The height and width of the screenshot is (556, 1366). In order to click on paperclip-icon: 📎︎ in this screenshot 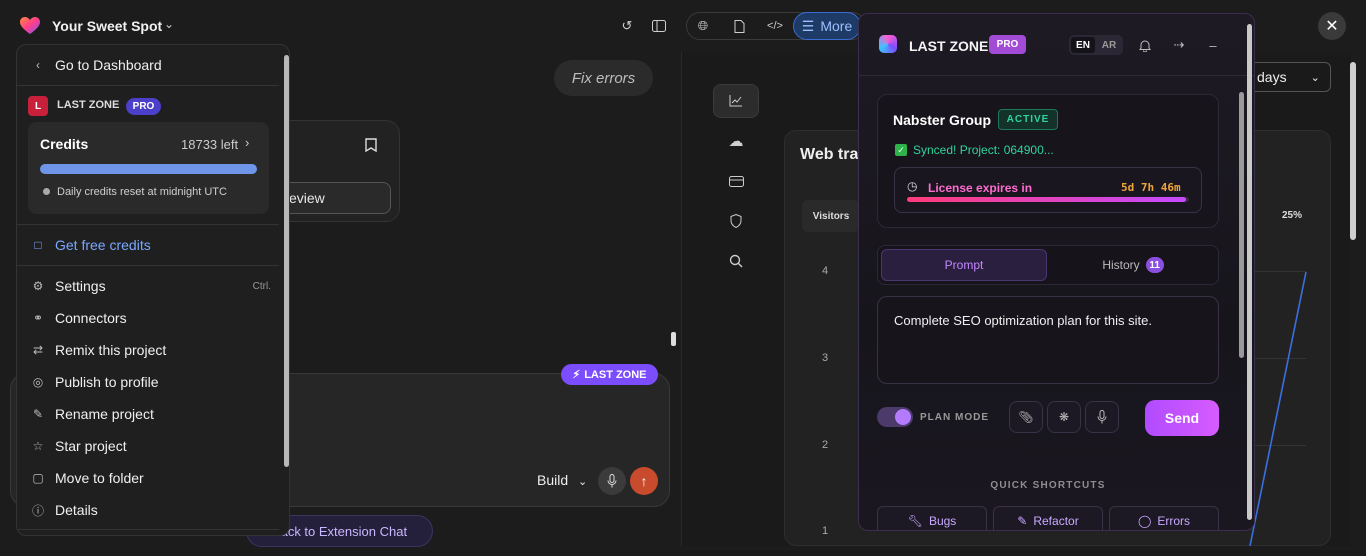, I will do `click(1026, 417)`.